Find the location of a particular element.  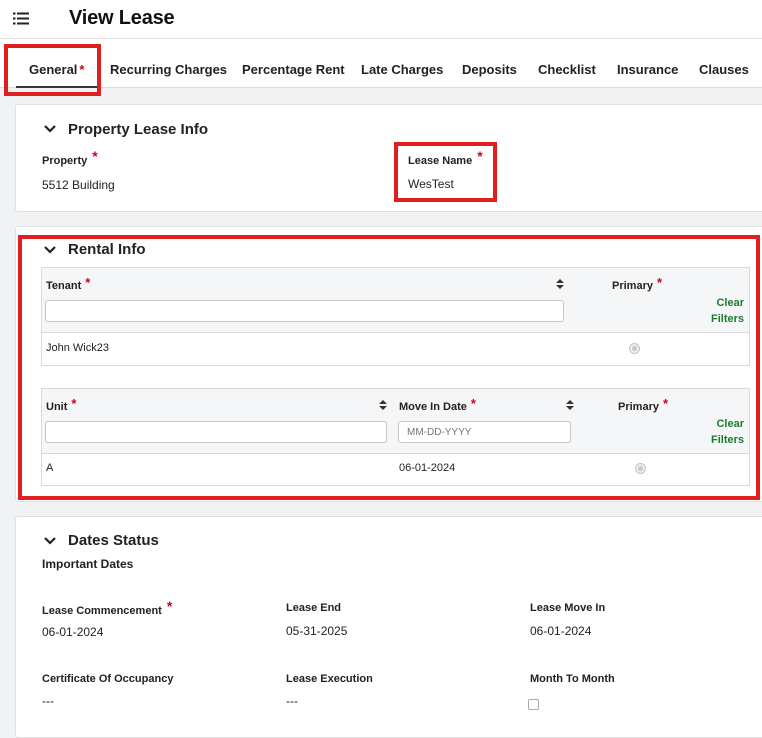

tenant-filter-input is located at coordinates (304, 311).